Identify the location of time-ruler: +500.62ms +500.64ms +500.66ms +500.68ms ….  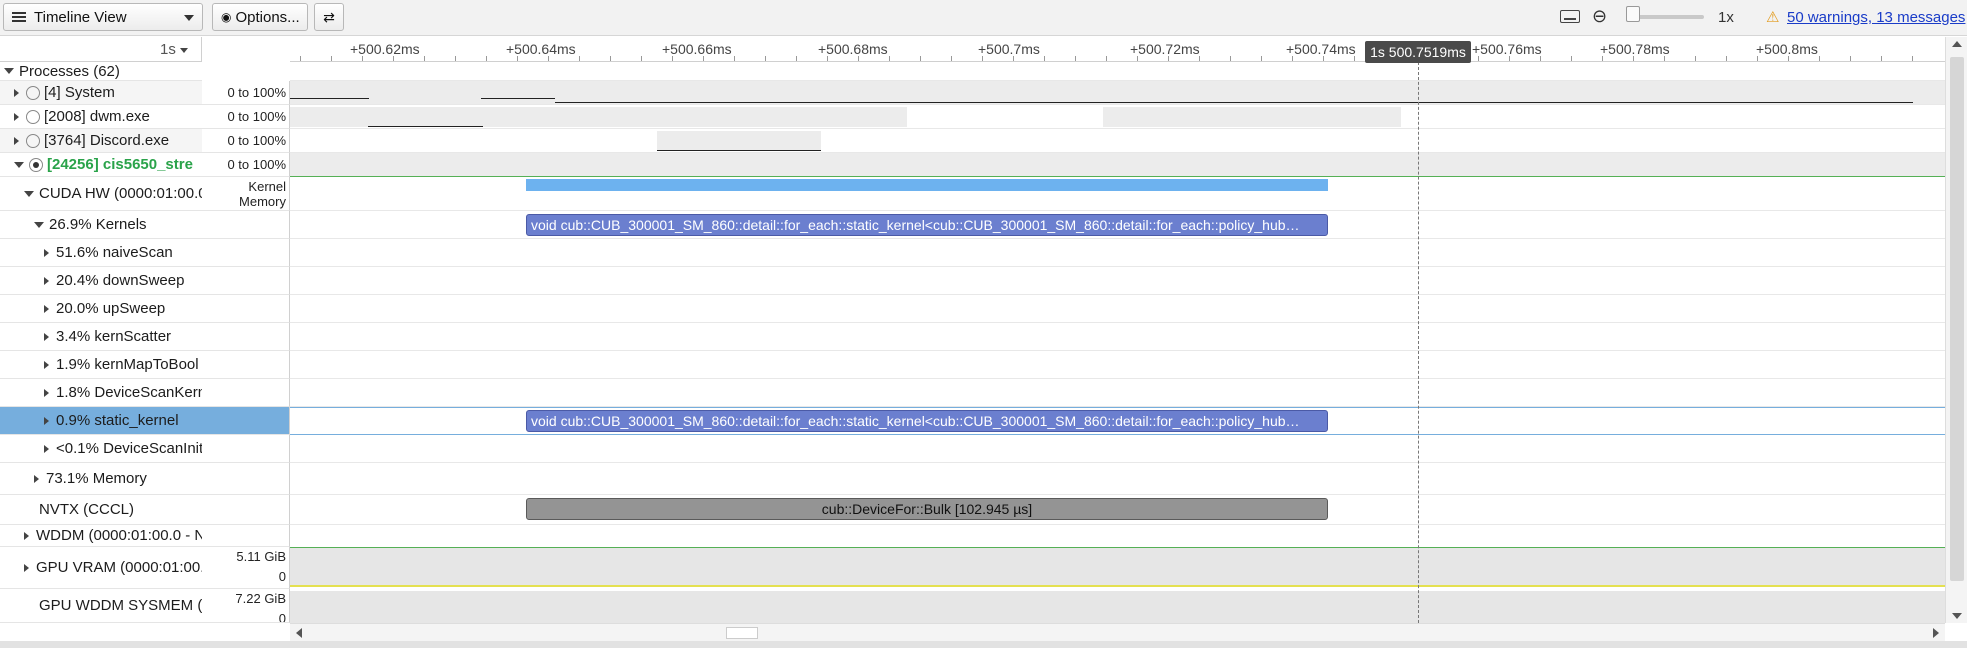
(1117, 49).